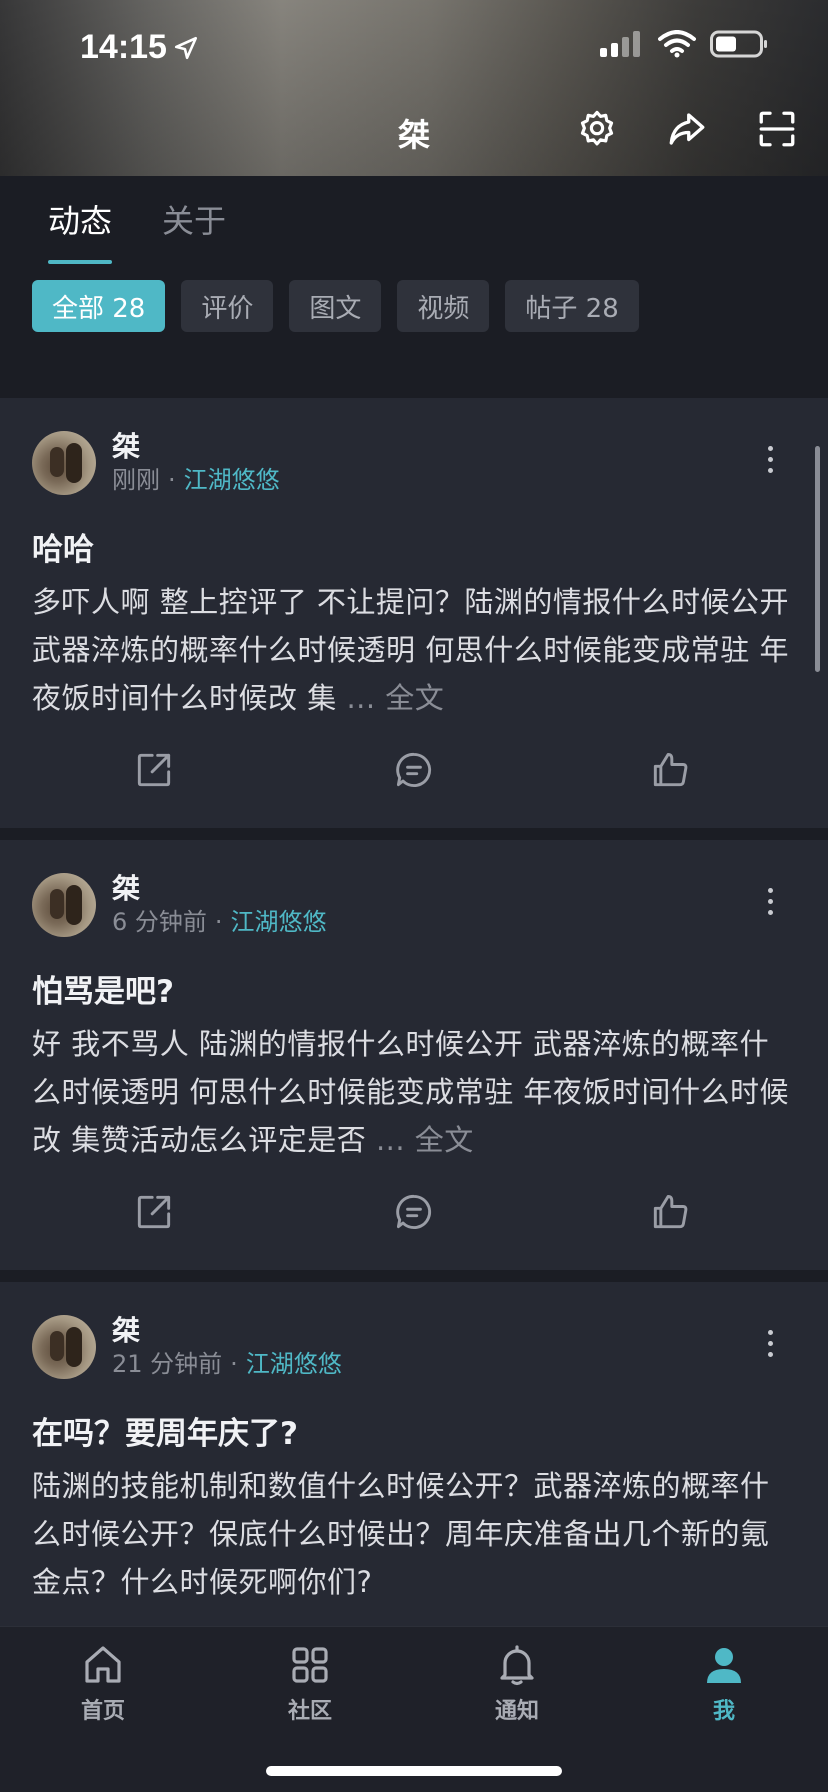 The image size is (828, 1792). What do you see at coordinates (63, 550) in the screenshot?
I see `post-title: 哈哈` at bounding box center [63, 550].